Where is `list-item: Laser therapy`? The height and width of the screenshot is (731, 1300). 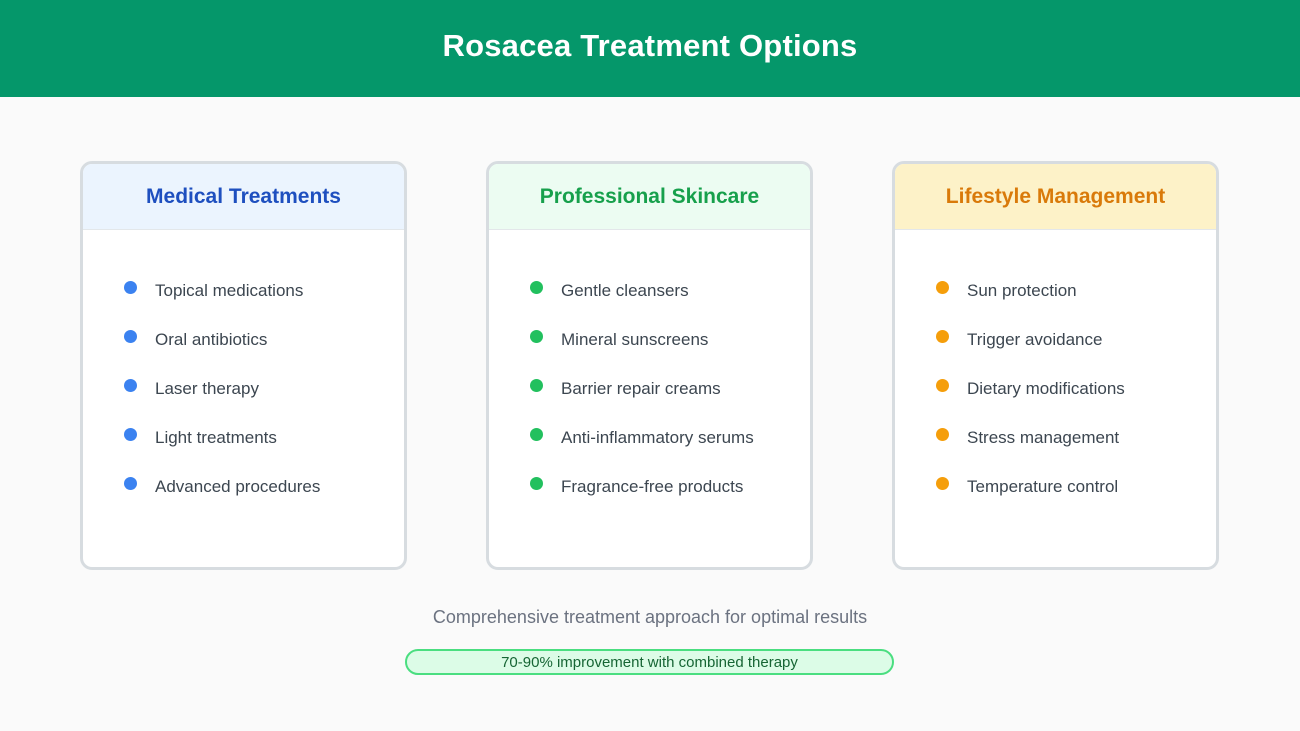 list-item: Laser therapy is located at coordinates (243, 388).